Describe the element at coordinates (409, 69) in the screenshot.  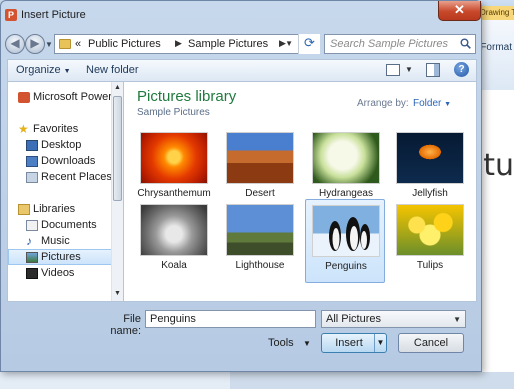
I see `view-options-dropdown: ▼` at that location.